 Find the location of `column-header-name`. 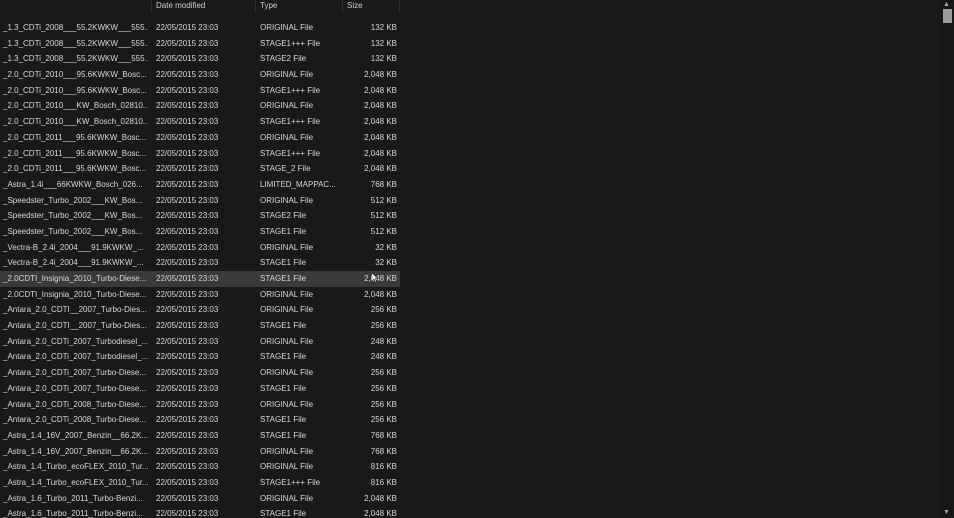

column-header-name is located at coordinates (76, 6).